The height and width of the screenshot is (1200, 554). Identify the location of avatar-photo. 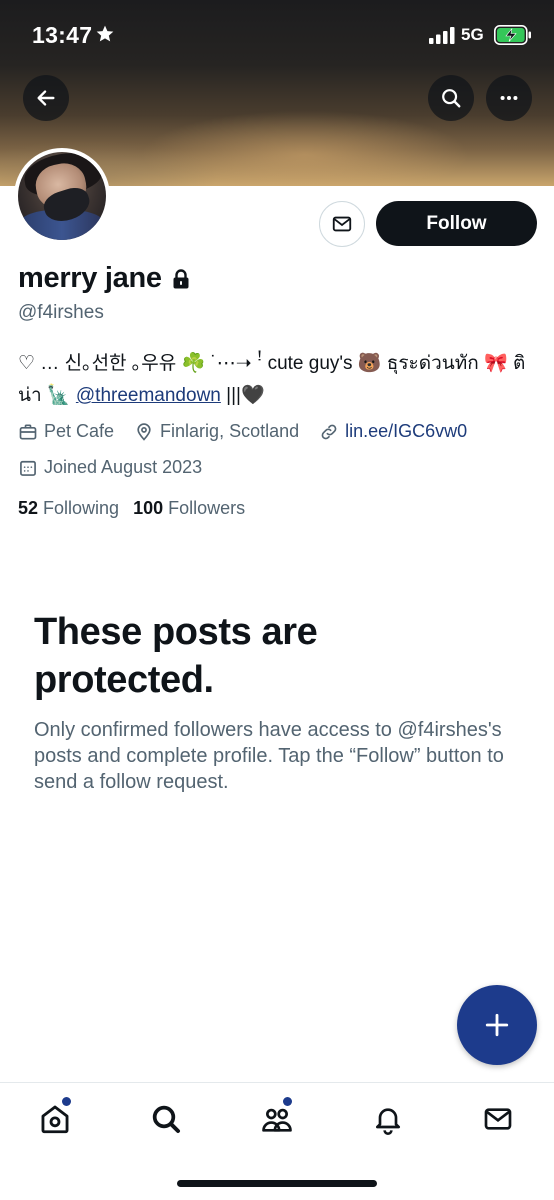
(62, 196).